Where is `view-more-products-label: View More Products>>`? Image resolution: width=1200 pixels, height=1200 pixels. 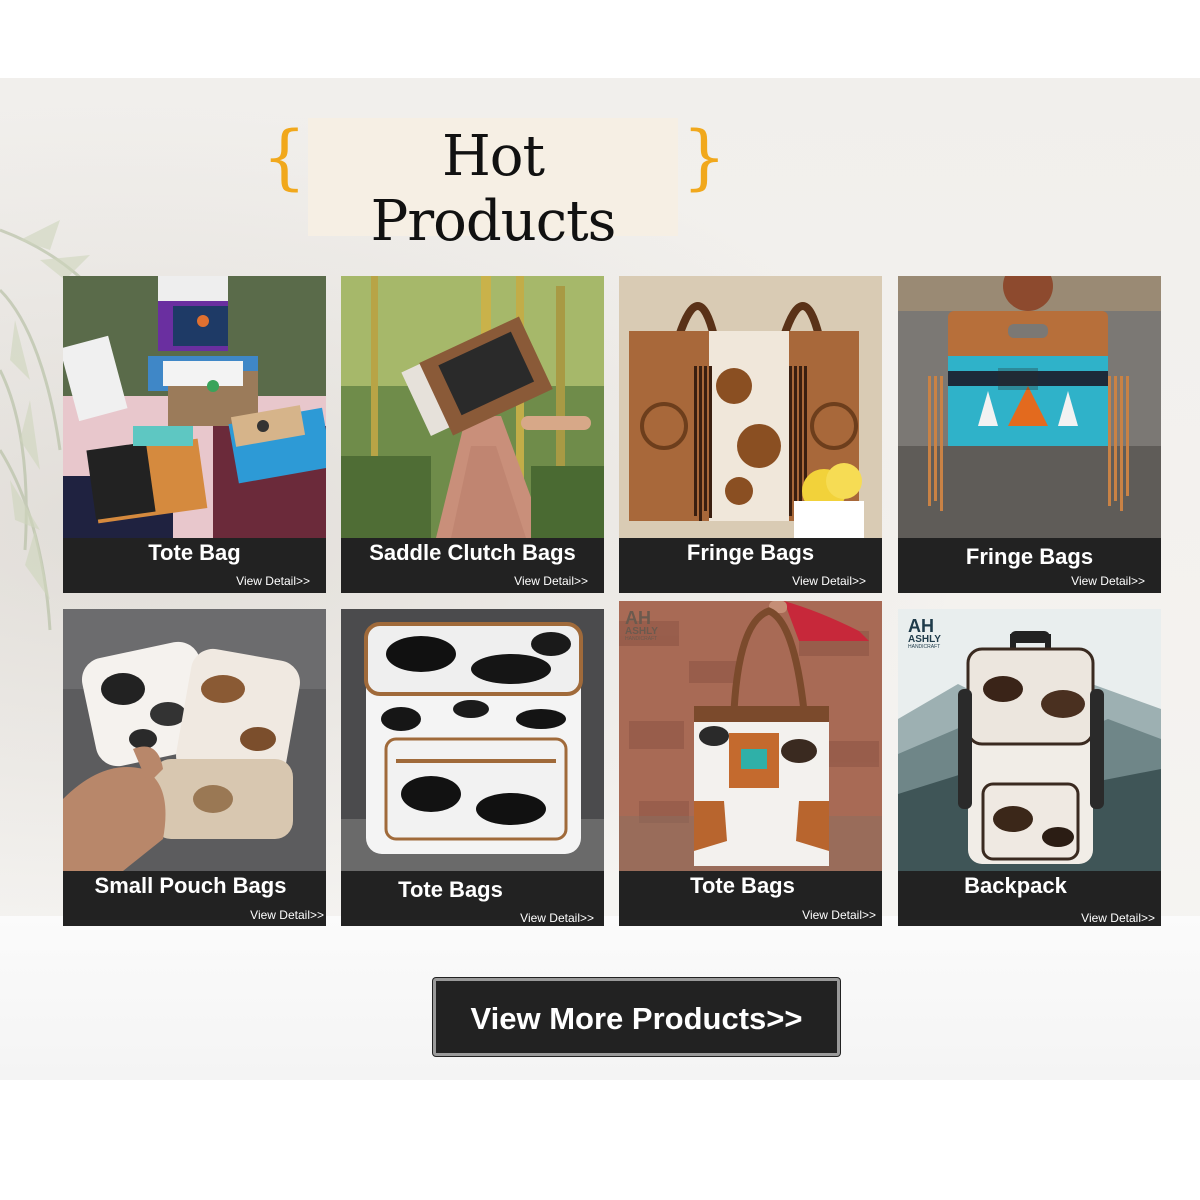
view-more-products-label: View More Products>> is located at coordinates (636, 1019).